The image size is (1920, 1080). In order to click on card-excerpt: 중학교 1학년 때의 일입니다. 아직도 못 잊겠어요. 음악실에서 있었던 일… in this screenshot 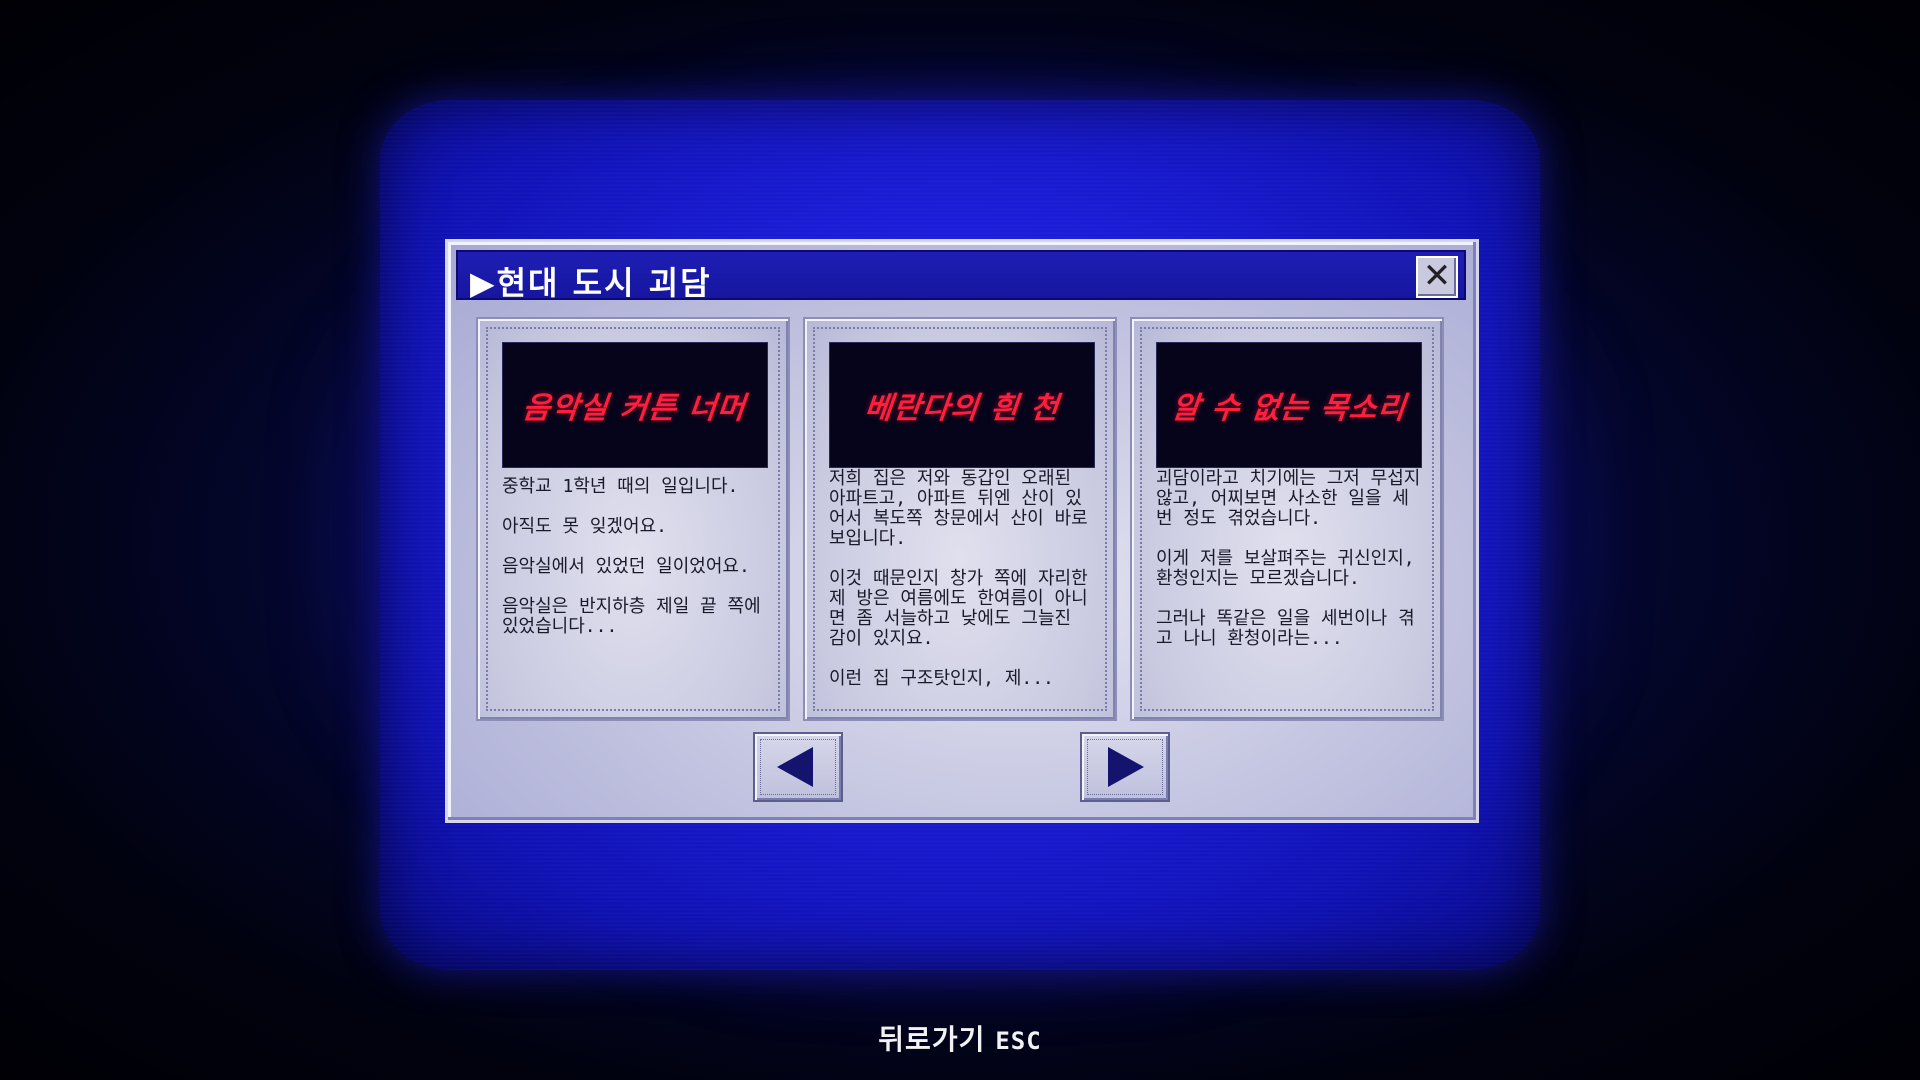, I will do `click(636, 567)`.